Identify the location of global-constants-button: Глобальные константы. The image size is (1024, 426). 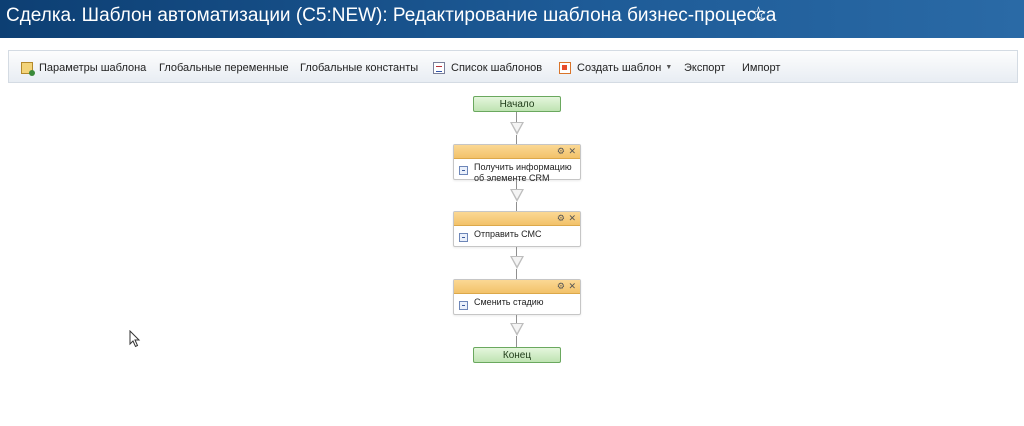
(359, 67).